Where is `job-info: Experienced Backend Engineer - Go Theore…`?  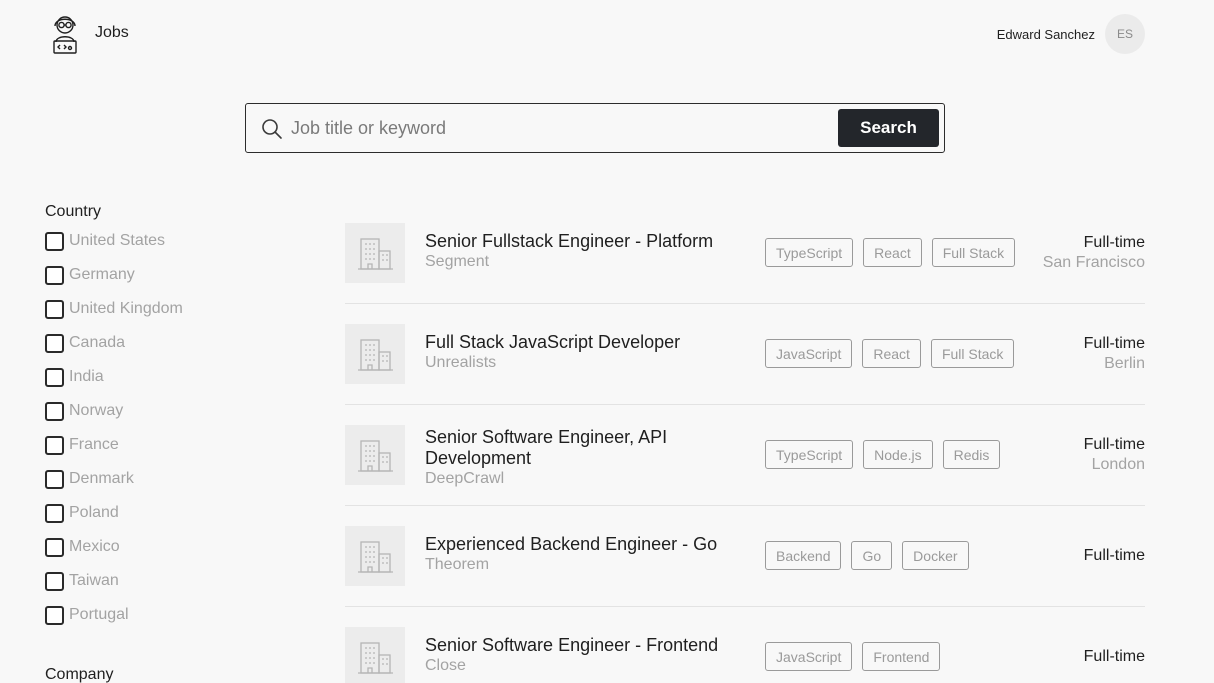
job-info: Experienced Backend Engineer - Go Theore… is located at coordinates (575, 554).